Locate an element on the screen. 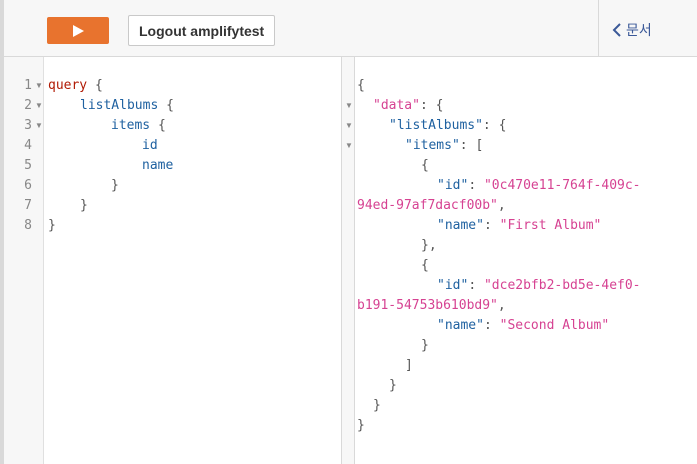 Image resolution: width=697 pixels, height=464 pixels. code-line: listAlbums { is located at coordinates (127, 106).